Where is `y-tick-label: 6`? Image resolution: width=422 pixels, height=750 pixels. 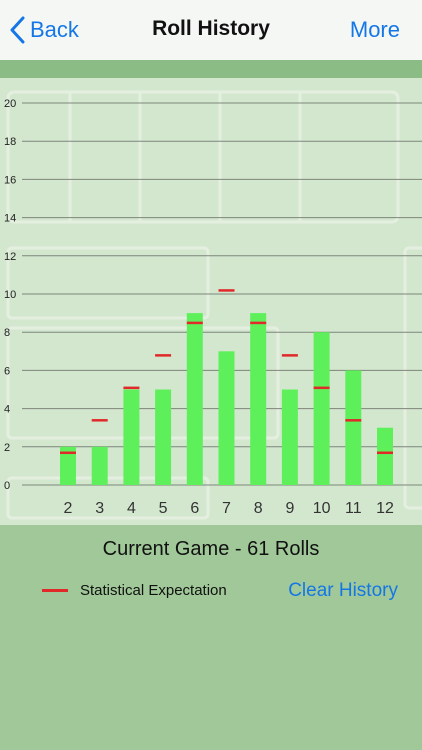 y-tick-label: 6 is located at coordinates (7, 371).